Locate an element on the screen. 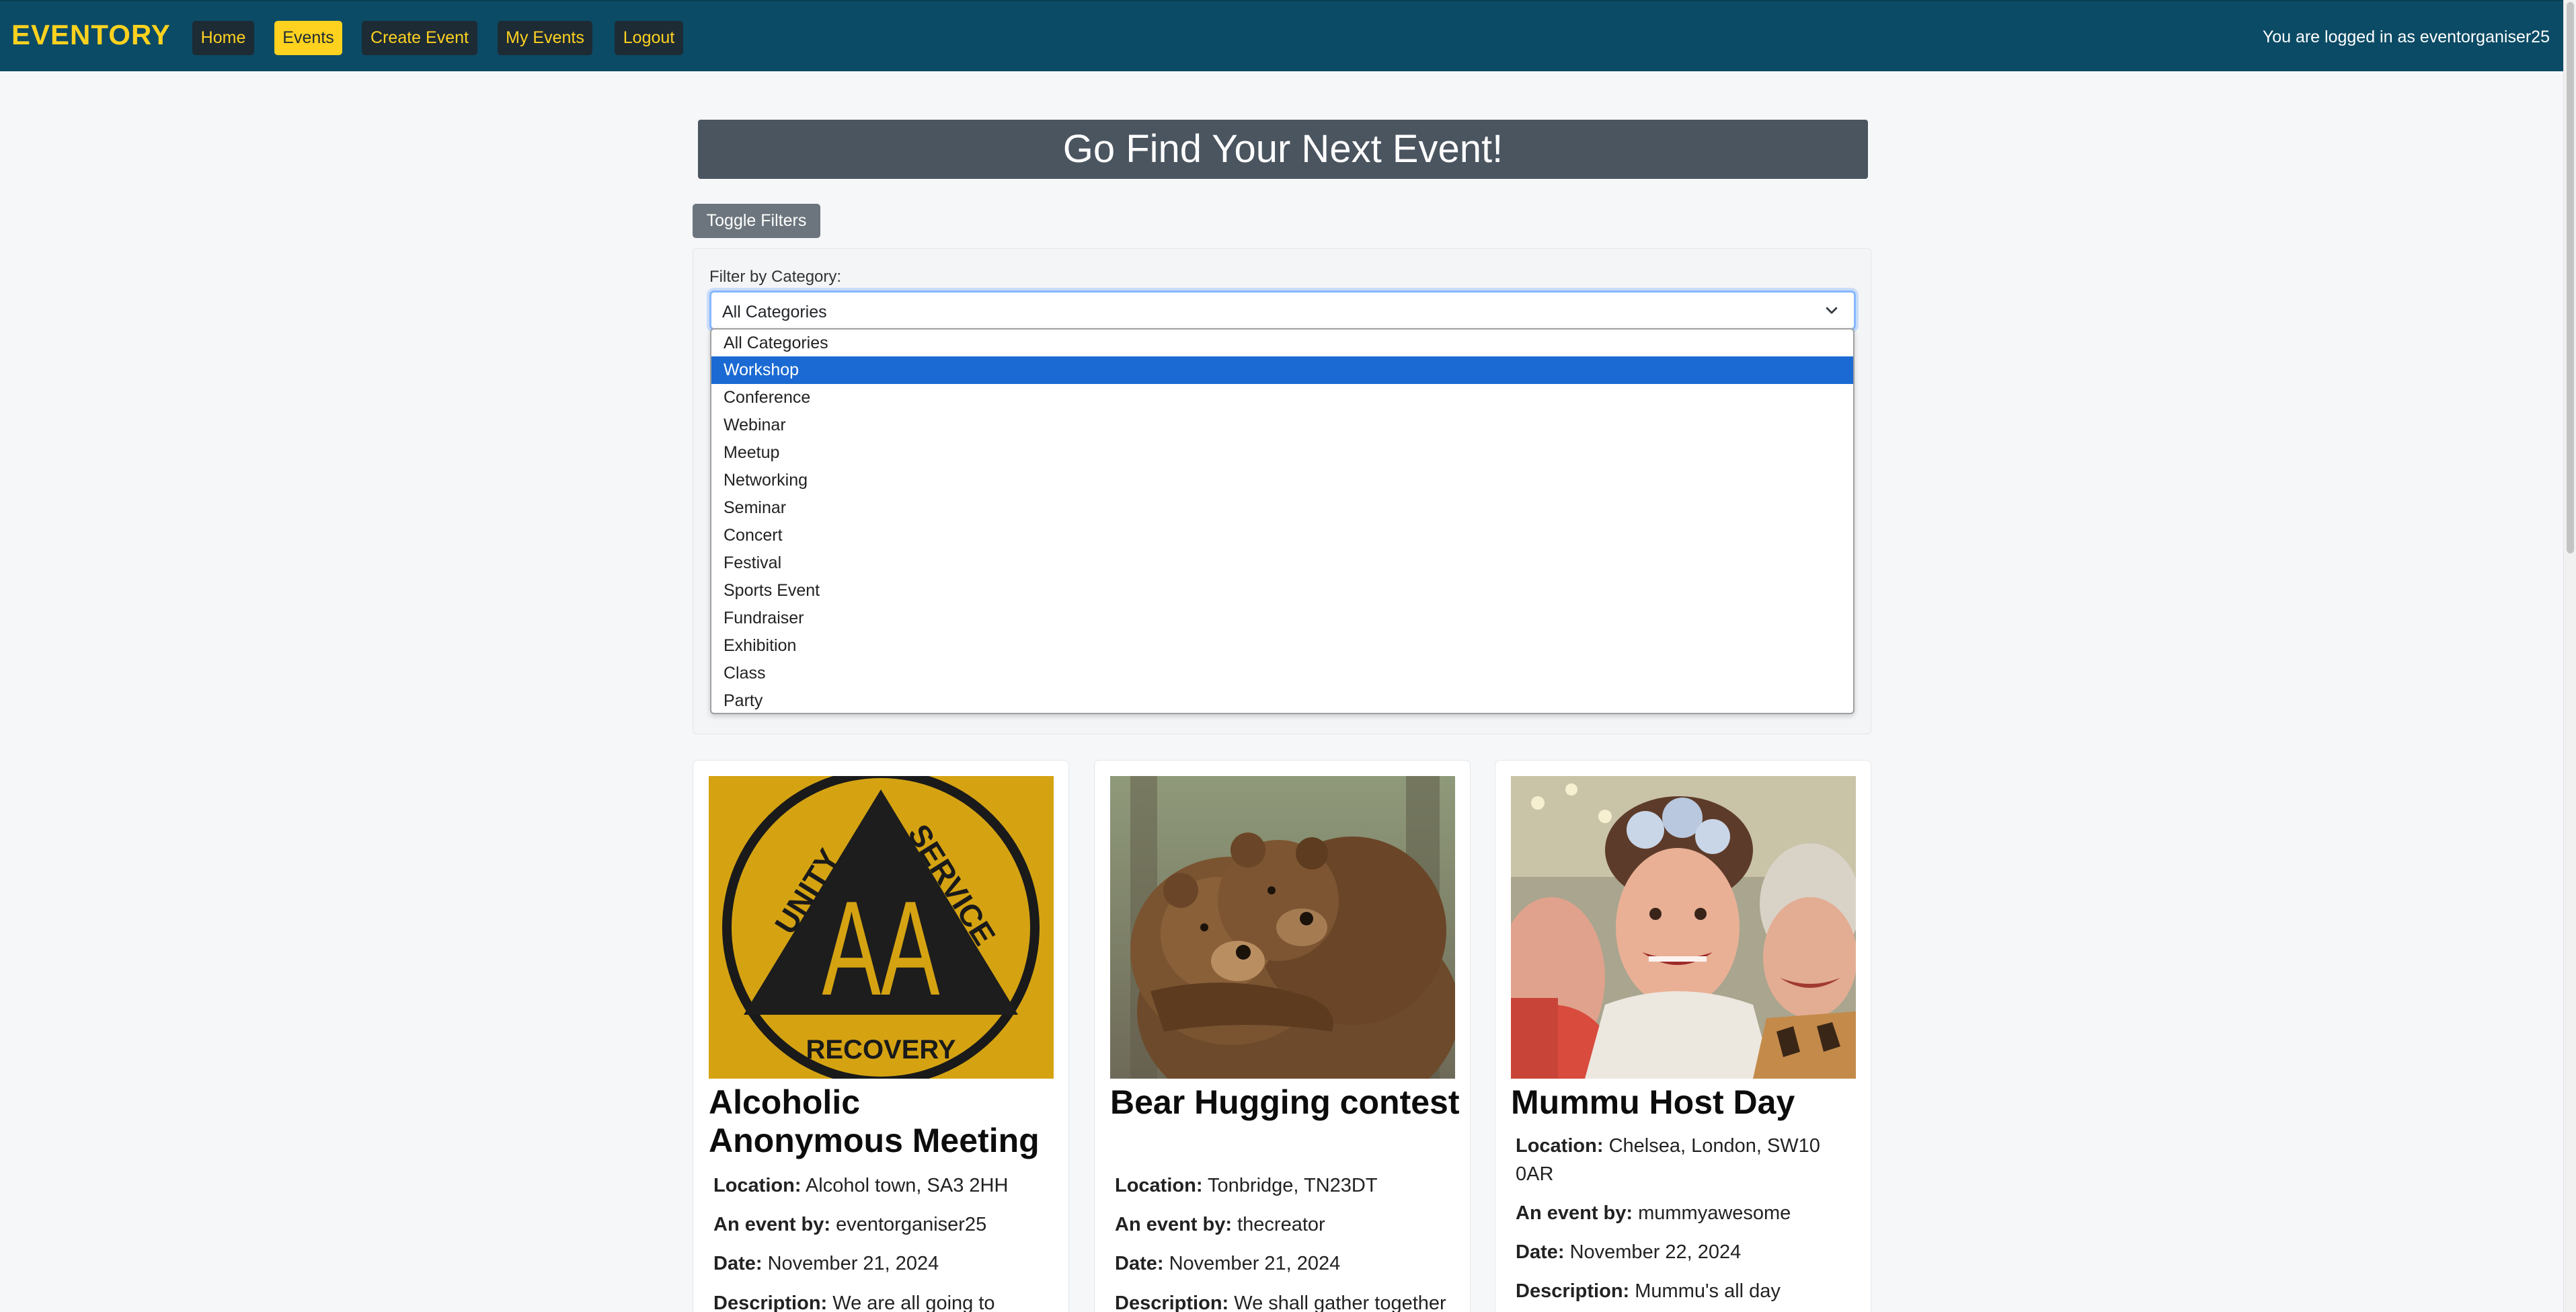 Image resolution: width=2576 pixels, height=1312 pixels. brand-logo: EVENTORY is located at coordinates (91, 35).